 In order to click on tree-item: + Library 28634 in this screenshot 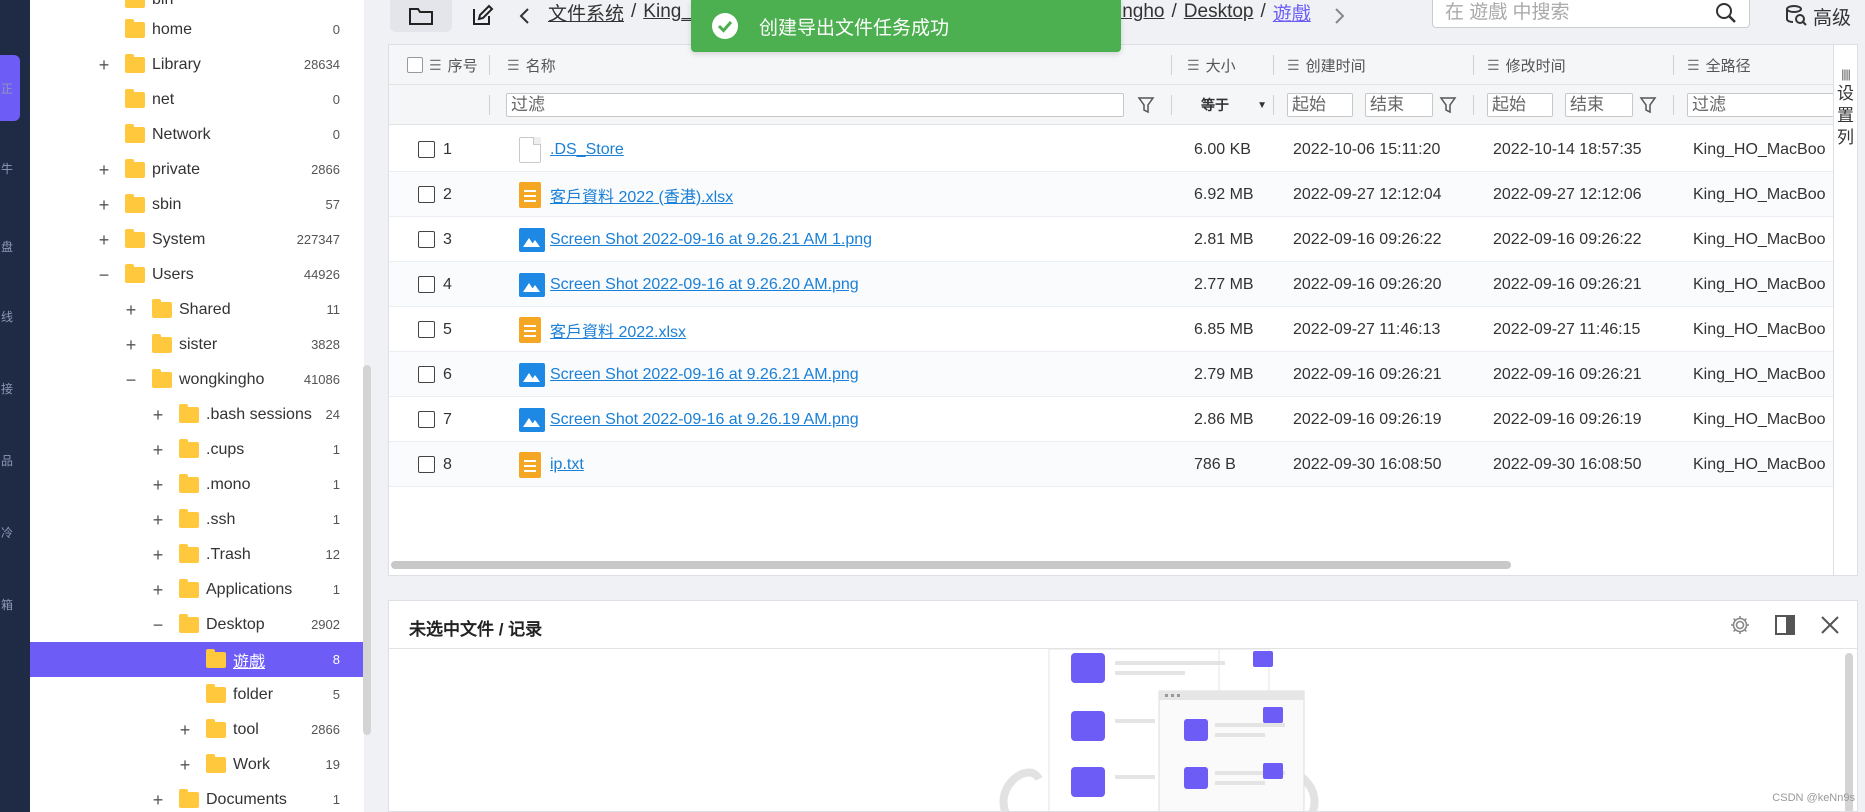, I will do `click(197, 64)`.